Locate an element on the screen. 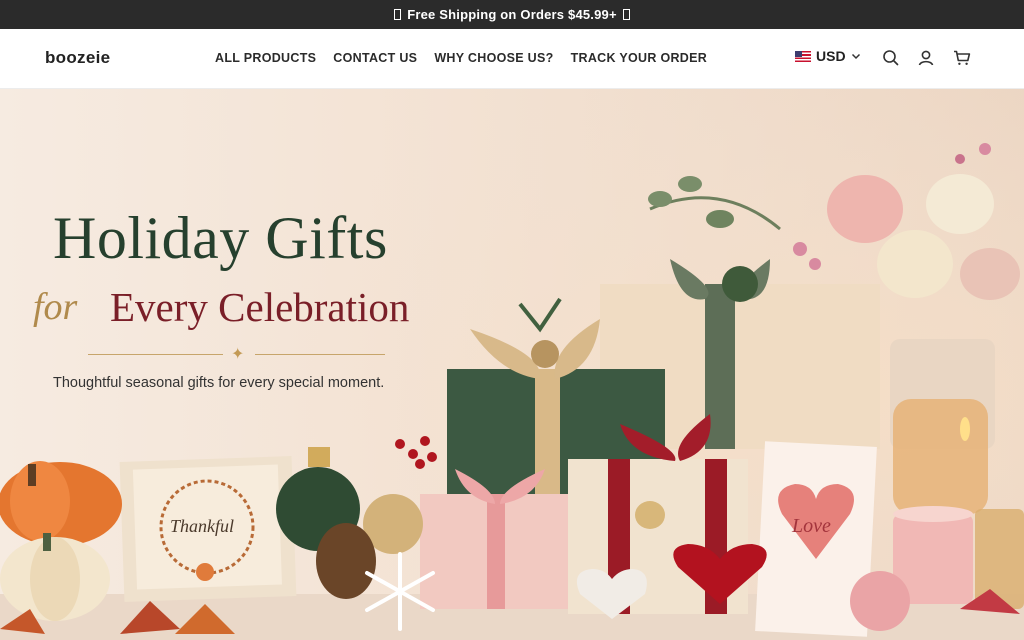  thankful-card-text: Thankful is located at coordinates (202, 526).